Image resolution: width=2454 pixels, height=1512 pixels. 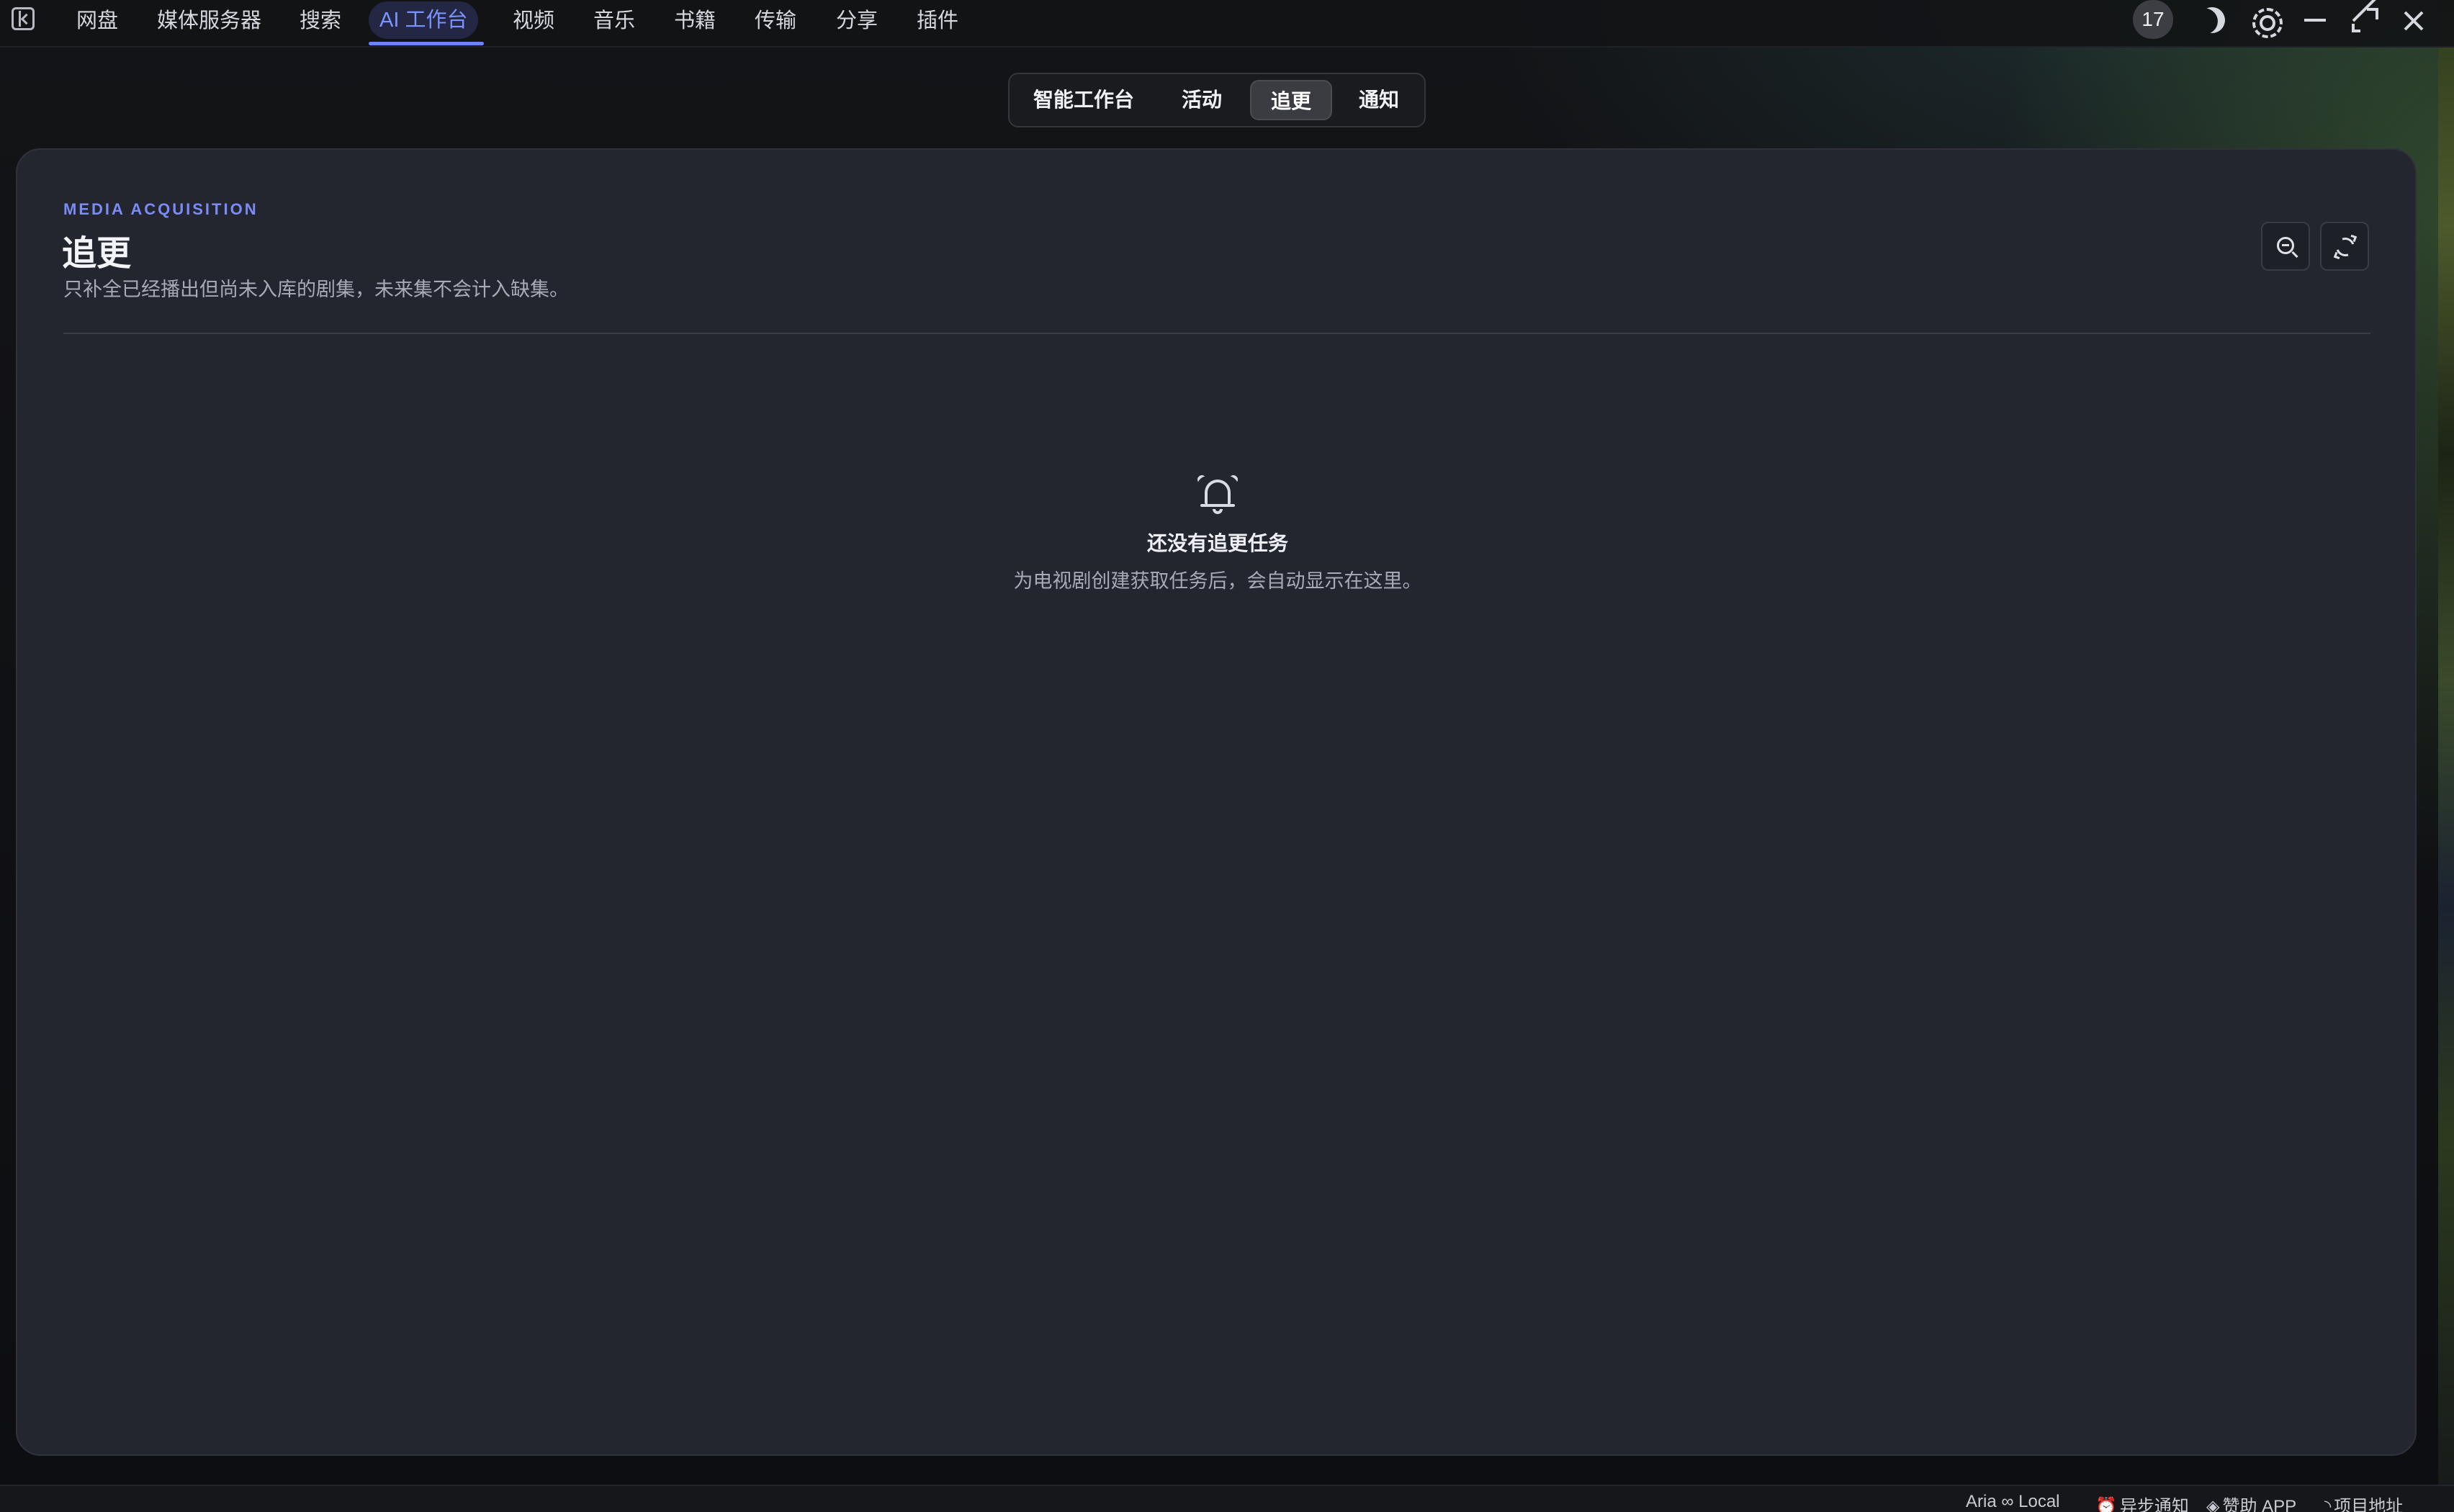 What do you see at coordinates (2285, 246) in the screenshot?
I see `zoom-search-button` at bounding box center [2285, 246].